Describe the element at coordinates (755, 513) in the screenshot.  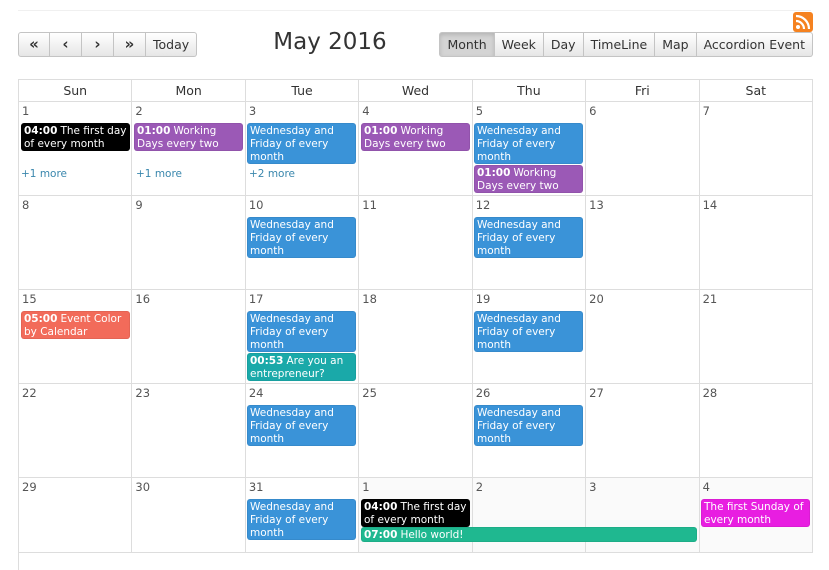
I see `calendar-event: The first Sunday of every month` at that location.